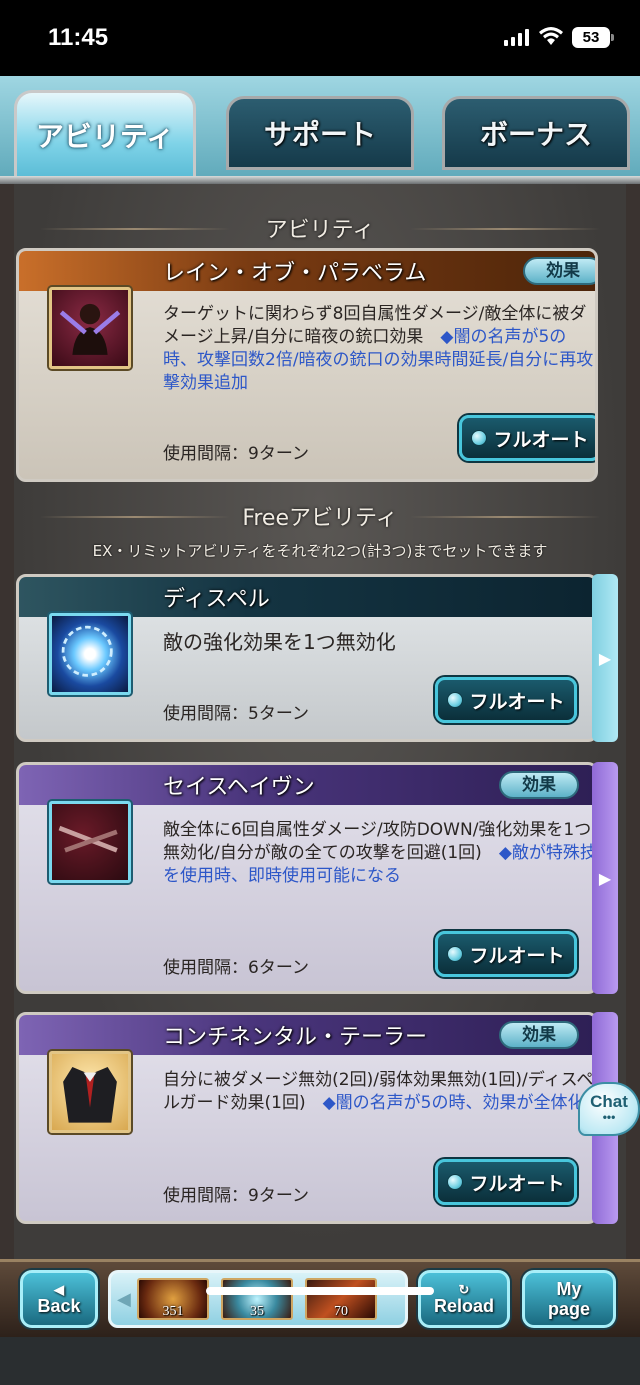  What do you see at coordinates (320, 516) in the screenshot?
I see `section-title-free: Freeアビリティ` at bounding box center [320, 516].